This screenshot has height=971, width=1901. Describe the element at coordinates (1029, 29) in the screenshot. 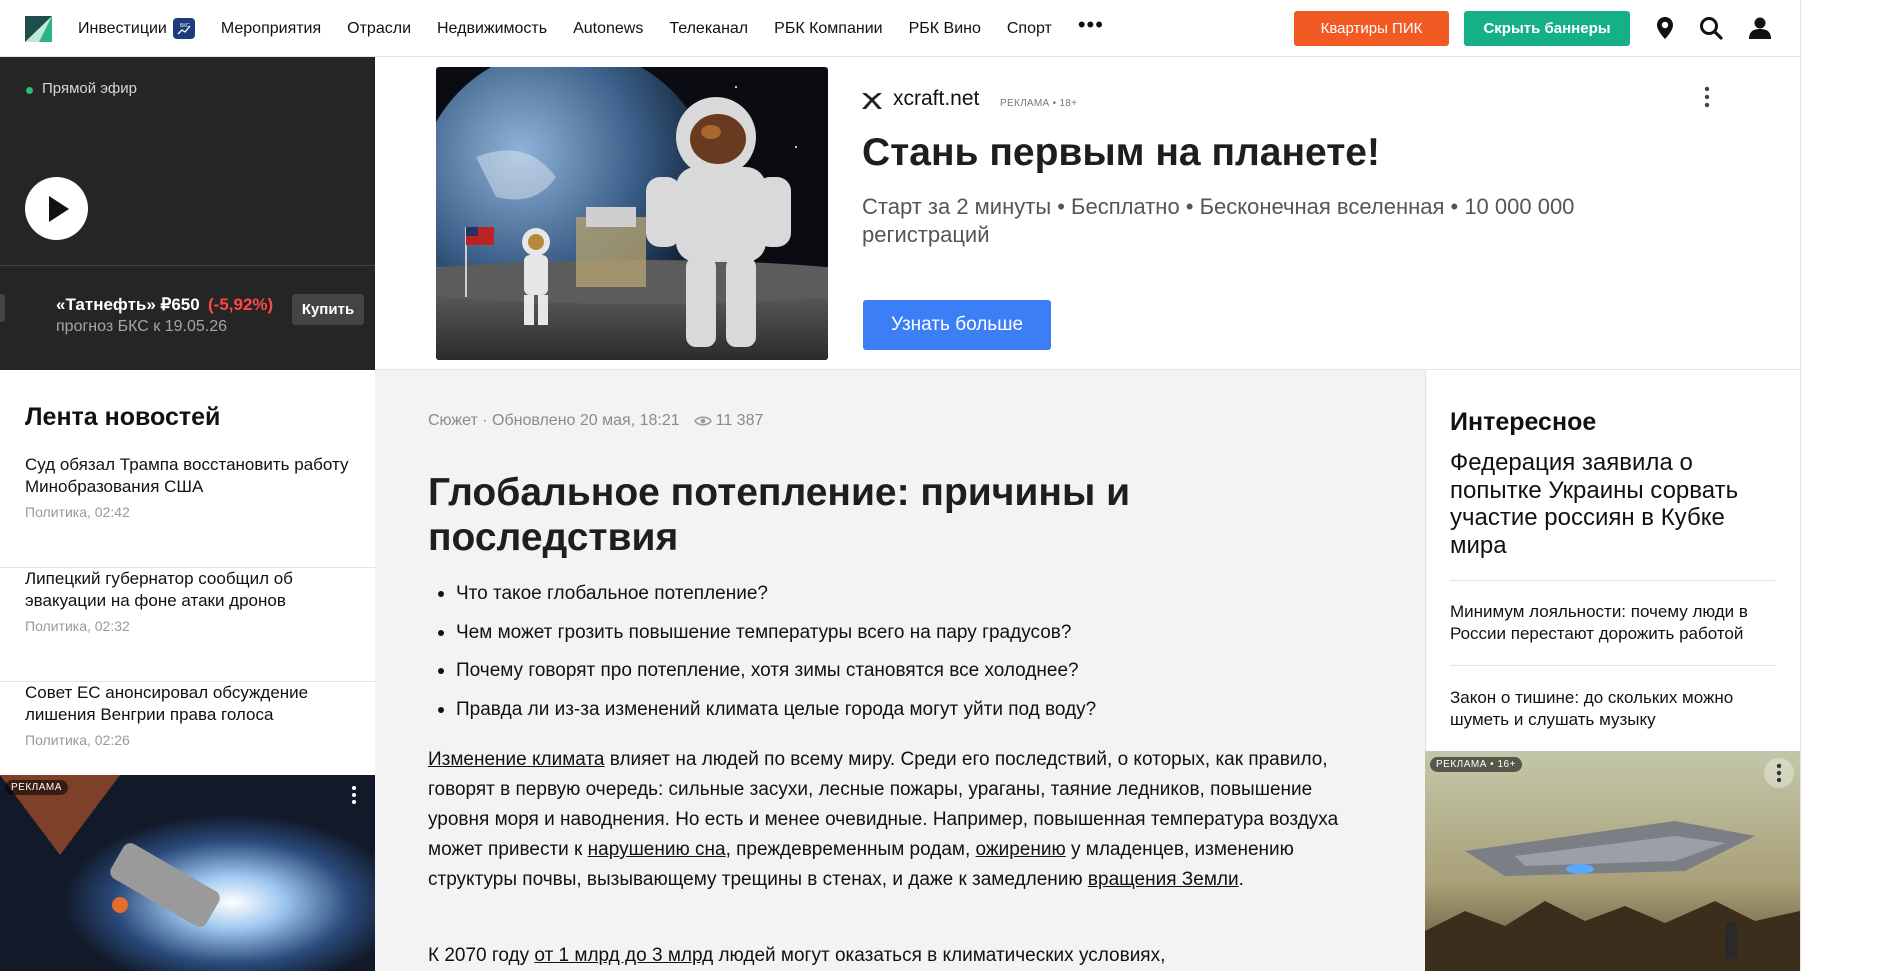

I see `nav-item-sport: Спорт` at that location.